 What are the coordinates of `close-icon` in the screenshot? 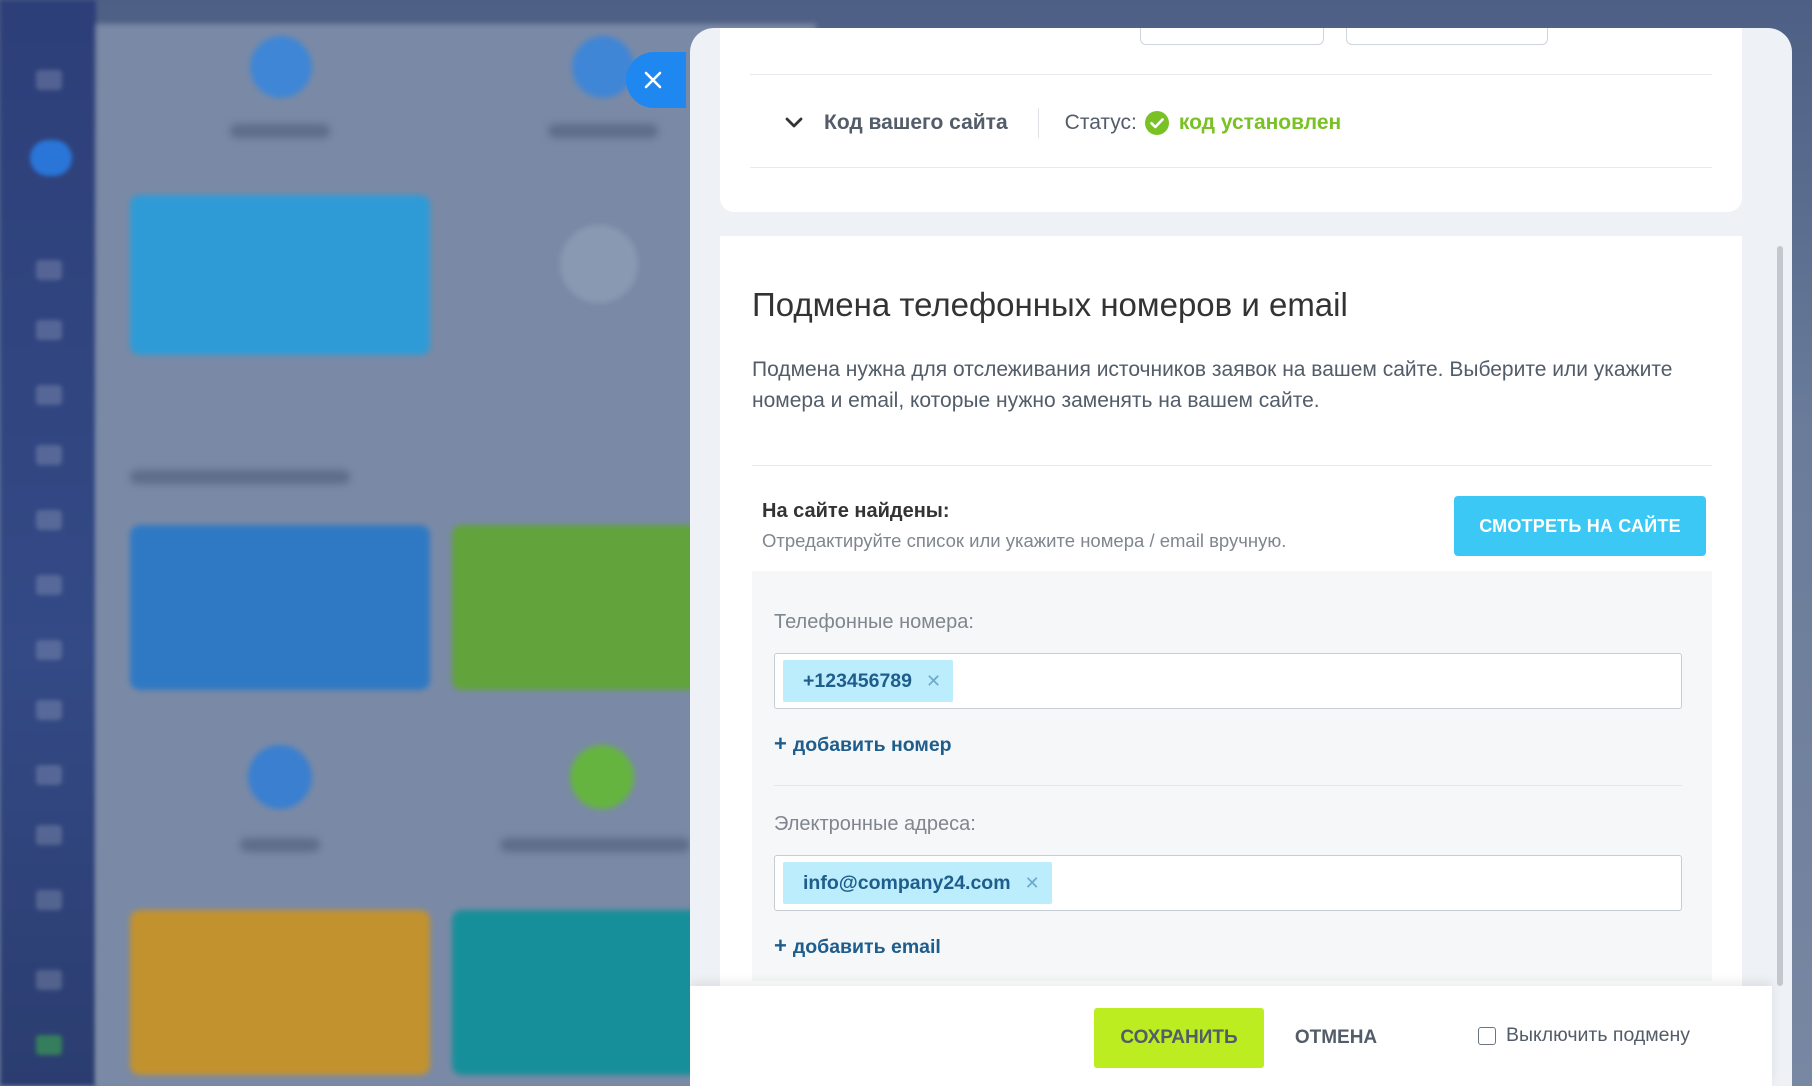 It's located at (653, 80).